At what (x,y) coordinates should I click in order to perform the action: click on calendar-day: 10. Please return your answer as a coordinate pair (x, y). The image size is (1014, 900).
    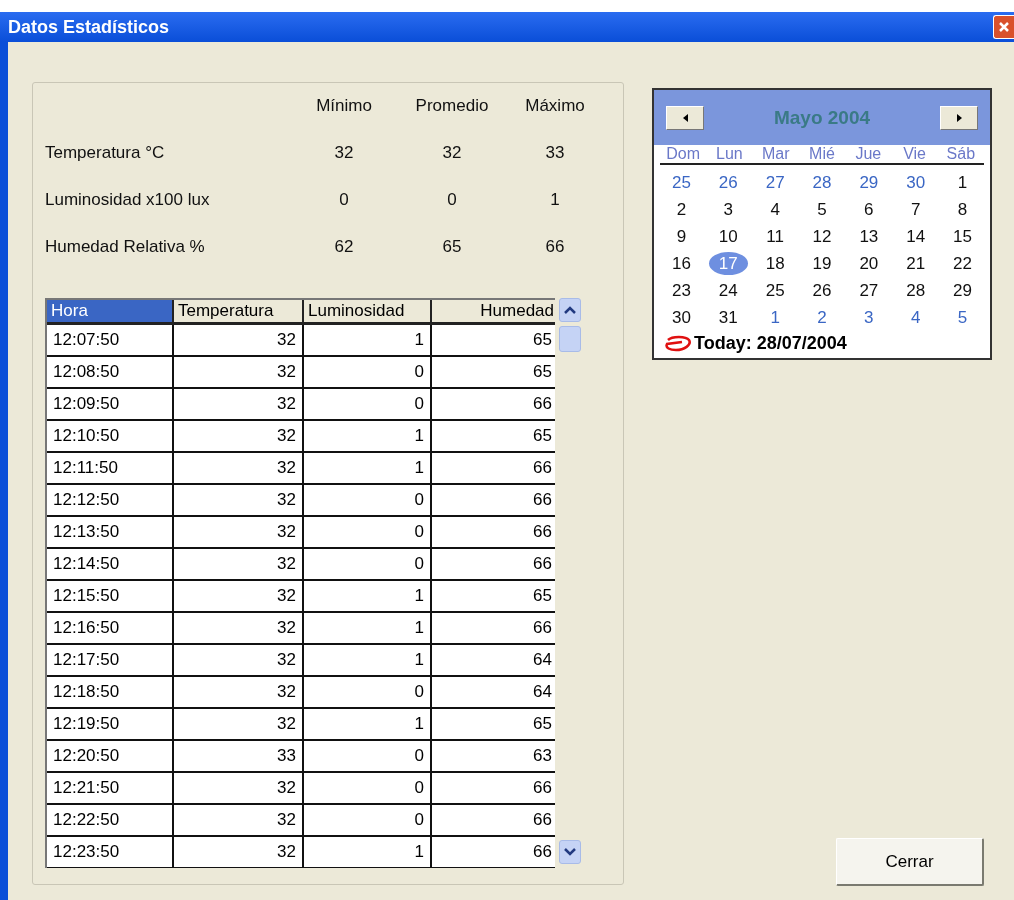
    Looking at the image, I should click on (728, 236).